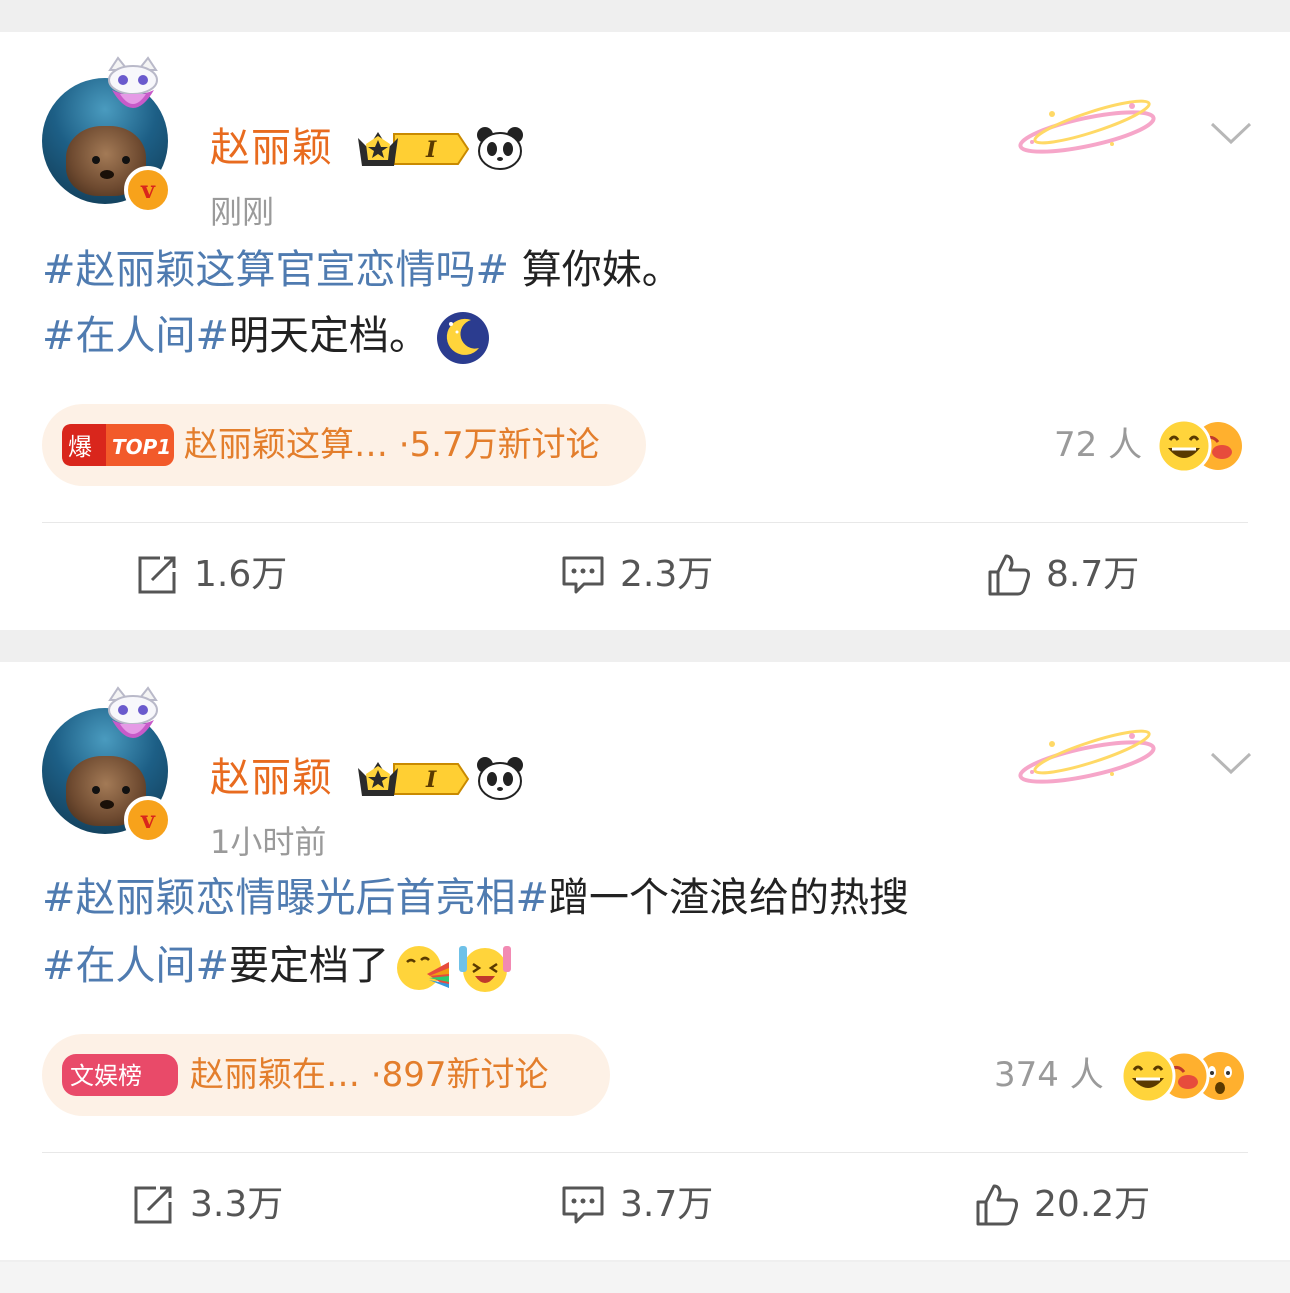 Image resolution: width=1290 pixels, height=1293 pixels. I want to click on post-text-line-2: #在人间#明天定档。, so click(266, 336).